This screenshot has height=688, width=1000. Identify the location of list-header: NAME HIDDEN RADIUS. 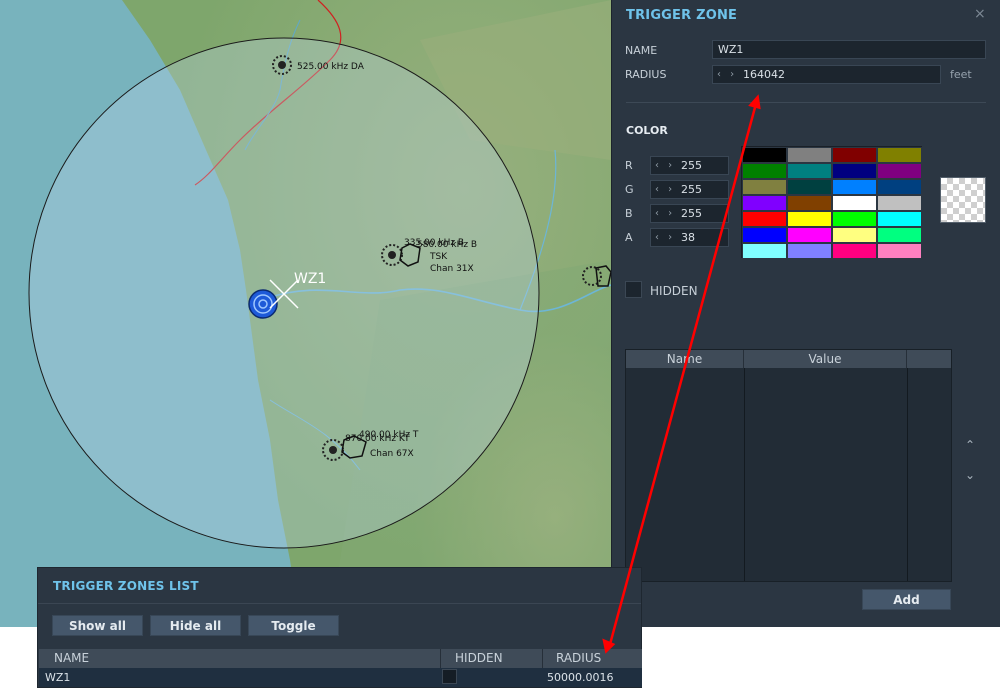
(340, 658).